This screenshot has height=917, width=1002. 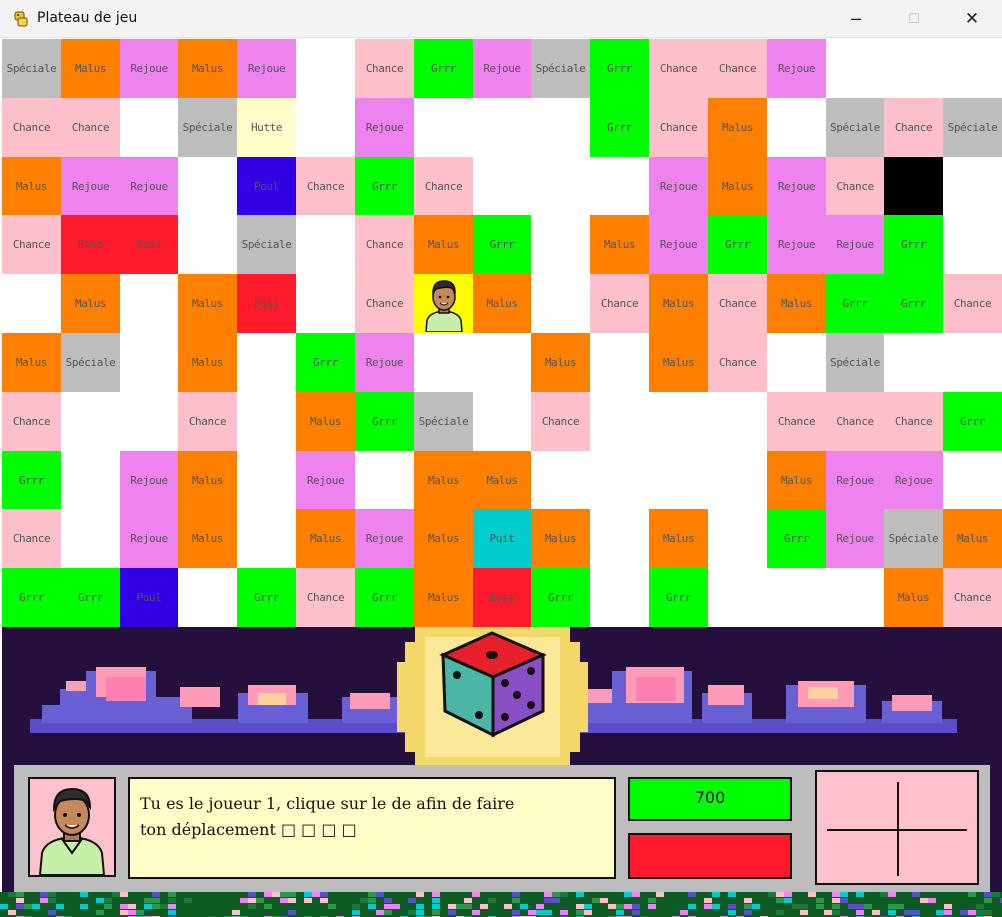 I want to click on crosshair-icon, so click(x=897, y=829).